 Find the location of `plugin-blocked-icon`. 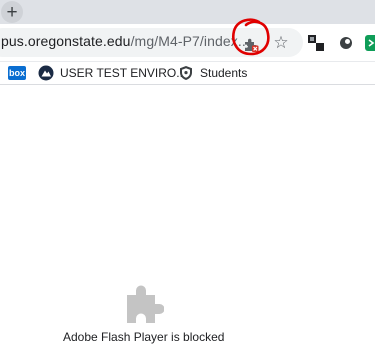

plugin-blocked-icon is located at coordinates (252, 45).